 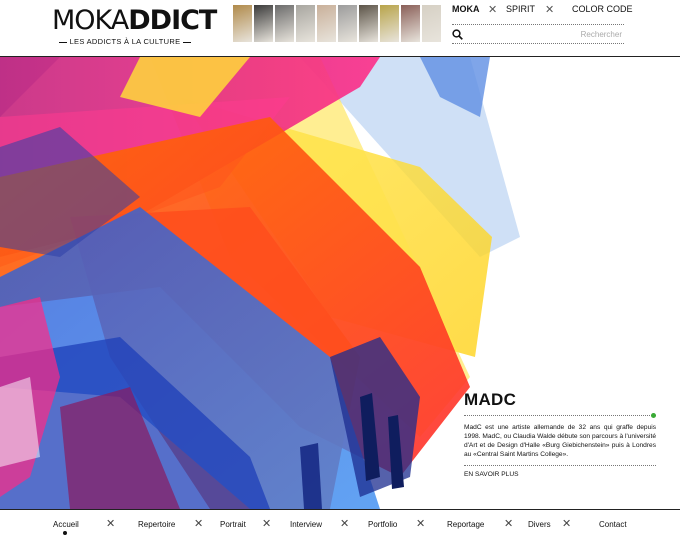 I want to click on thumb-dark-portrait, so click(x=263, y=23).